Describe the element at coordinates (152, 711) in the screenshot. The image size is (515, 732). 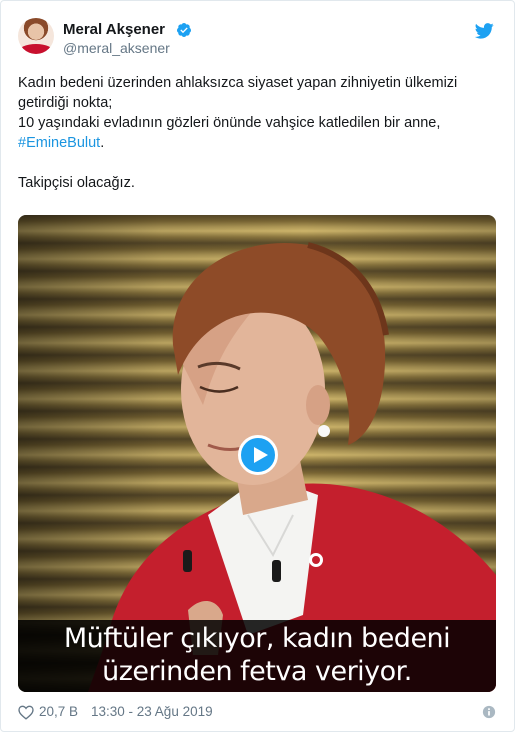
I see `tweet-timestamp: 13:30 - 23 Ağu 2019` at that location.